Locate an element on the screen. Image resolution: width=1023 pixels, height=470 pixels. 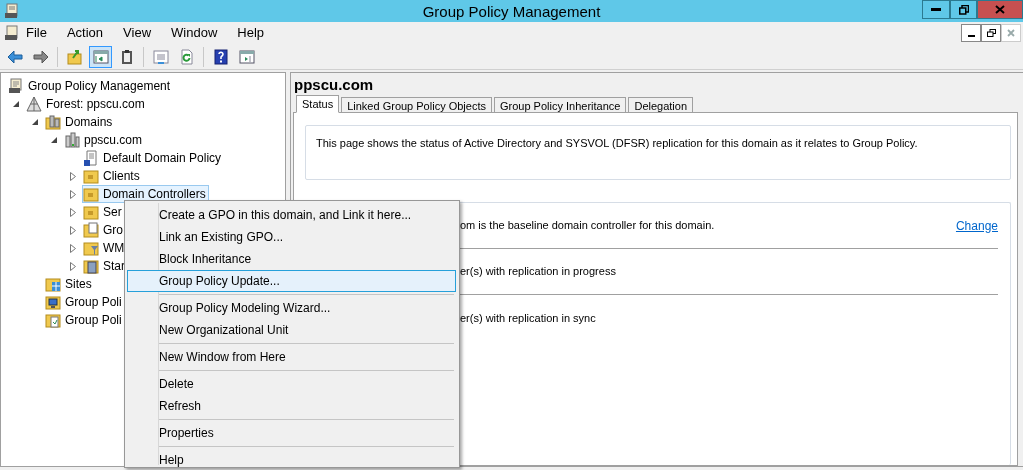
menu-item: Delete is located at coordinates (291, 384).